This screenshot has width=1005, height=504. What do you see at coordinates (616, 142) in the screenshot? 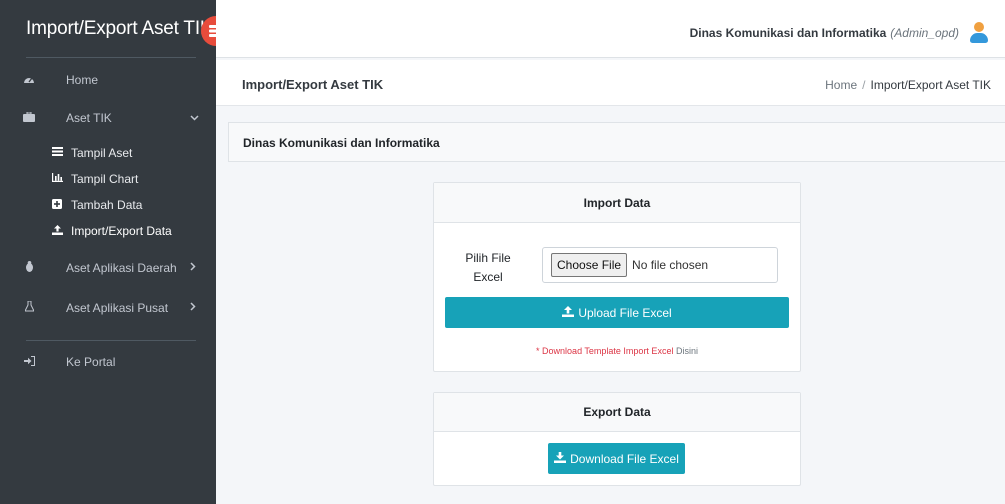
I see `main-card-header: Dinas Komunikasi dan Informatika` at bounding box center [616, 142].